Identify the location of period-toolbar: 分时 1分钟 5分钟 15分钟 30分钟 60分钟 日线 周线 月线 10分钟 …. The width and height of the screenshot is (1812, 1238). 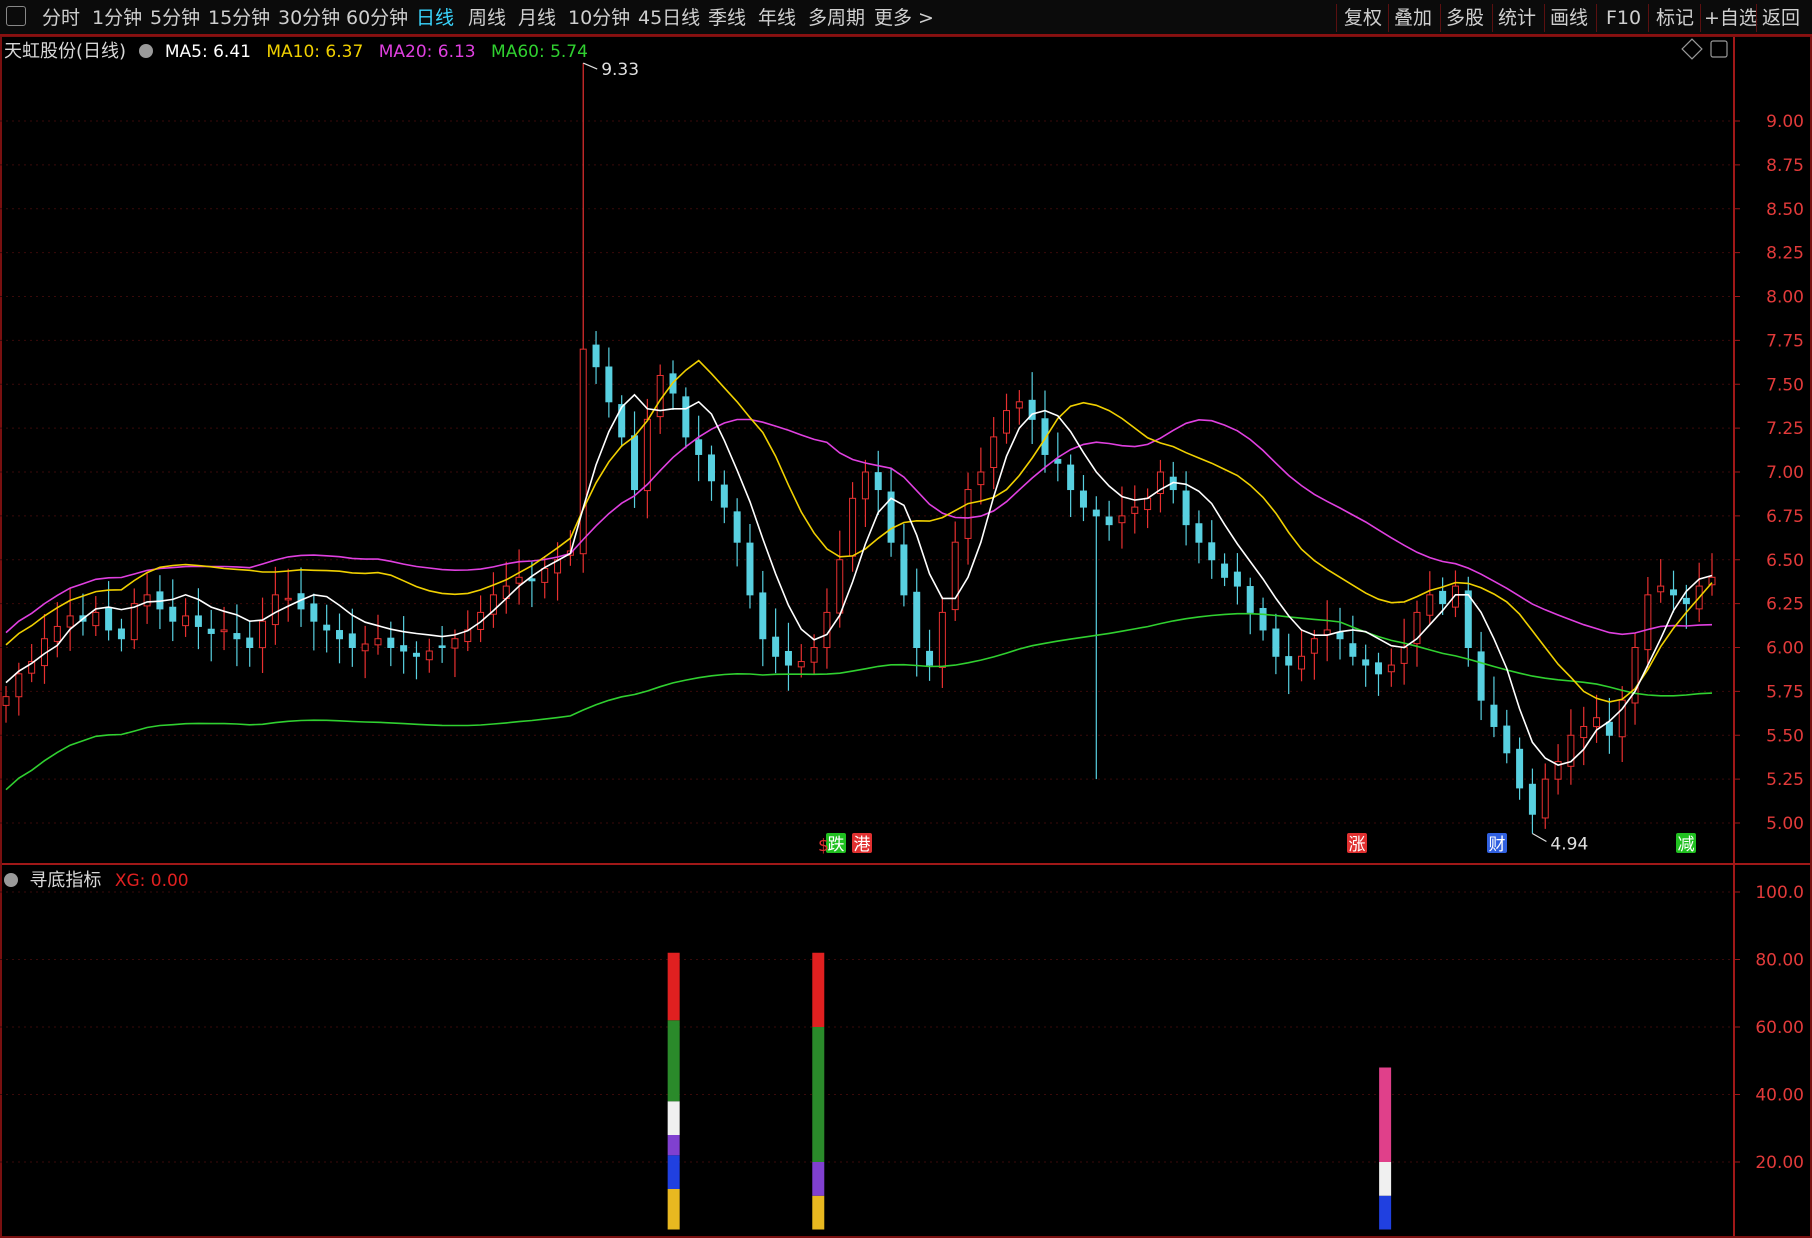
(906, 18).